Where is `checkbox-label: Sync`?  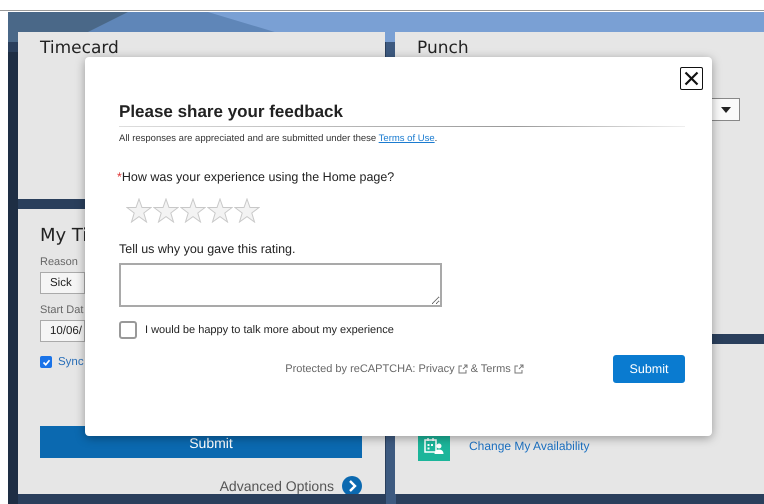
checkbox-label: Sync is located at coordinates (71, 362).